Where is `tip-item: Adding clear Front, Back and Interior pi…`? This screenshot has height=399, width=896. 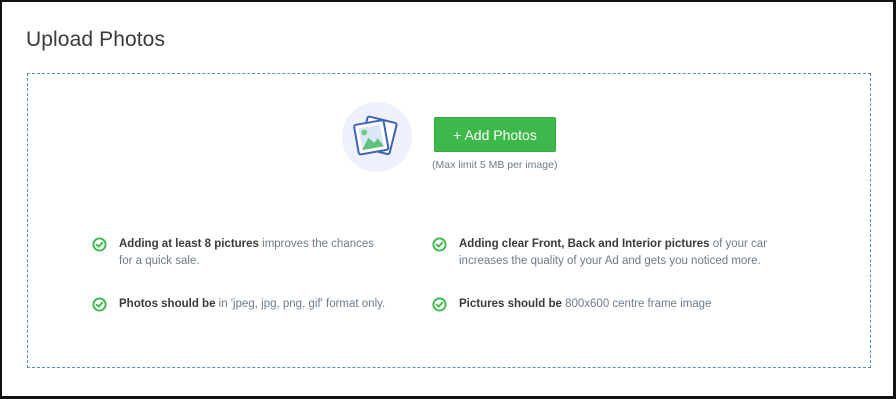
tip-item: Adding clear Front, Back and Interior pi… is located at coordinates (599, 253).